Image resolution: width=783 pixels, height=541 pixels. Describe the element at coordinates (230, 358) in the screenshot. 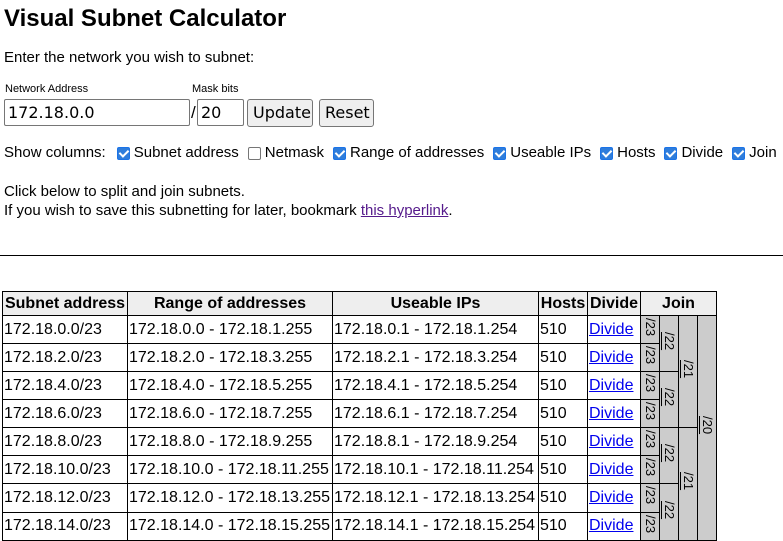

I see `cell-range: 172.18.2.0 - 172.18.3.255` at that location.